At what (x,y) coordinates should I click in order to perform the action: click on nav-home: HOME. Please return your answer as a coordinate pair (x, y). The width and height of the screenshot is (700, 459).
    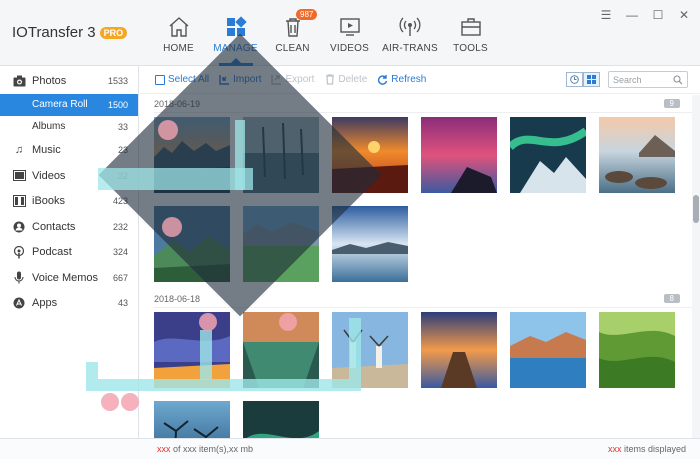
    Looking at the image, I should click on (178, 33).